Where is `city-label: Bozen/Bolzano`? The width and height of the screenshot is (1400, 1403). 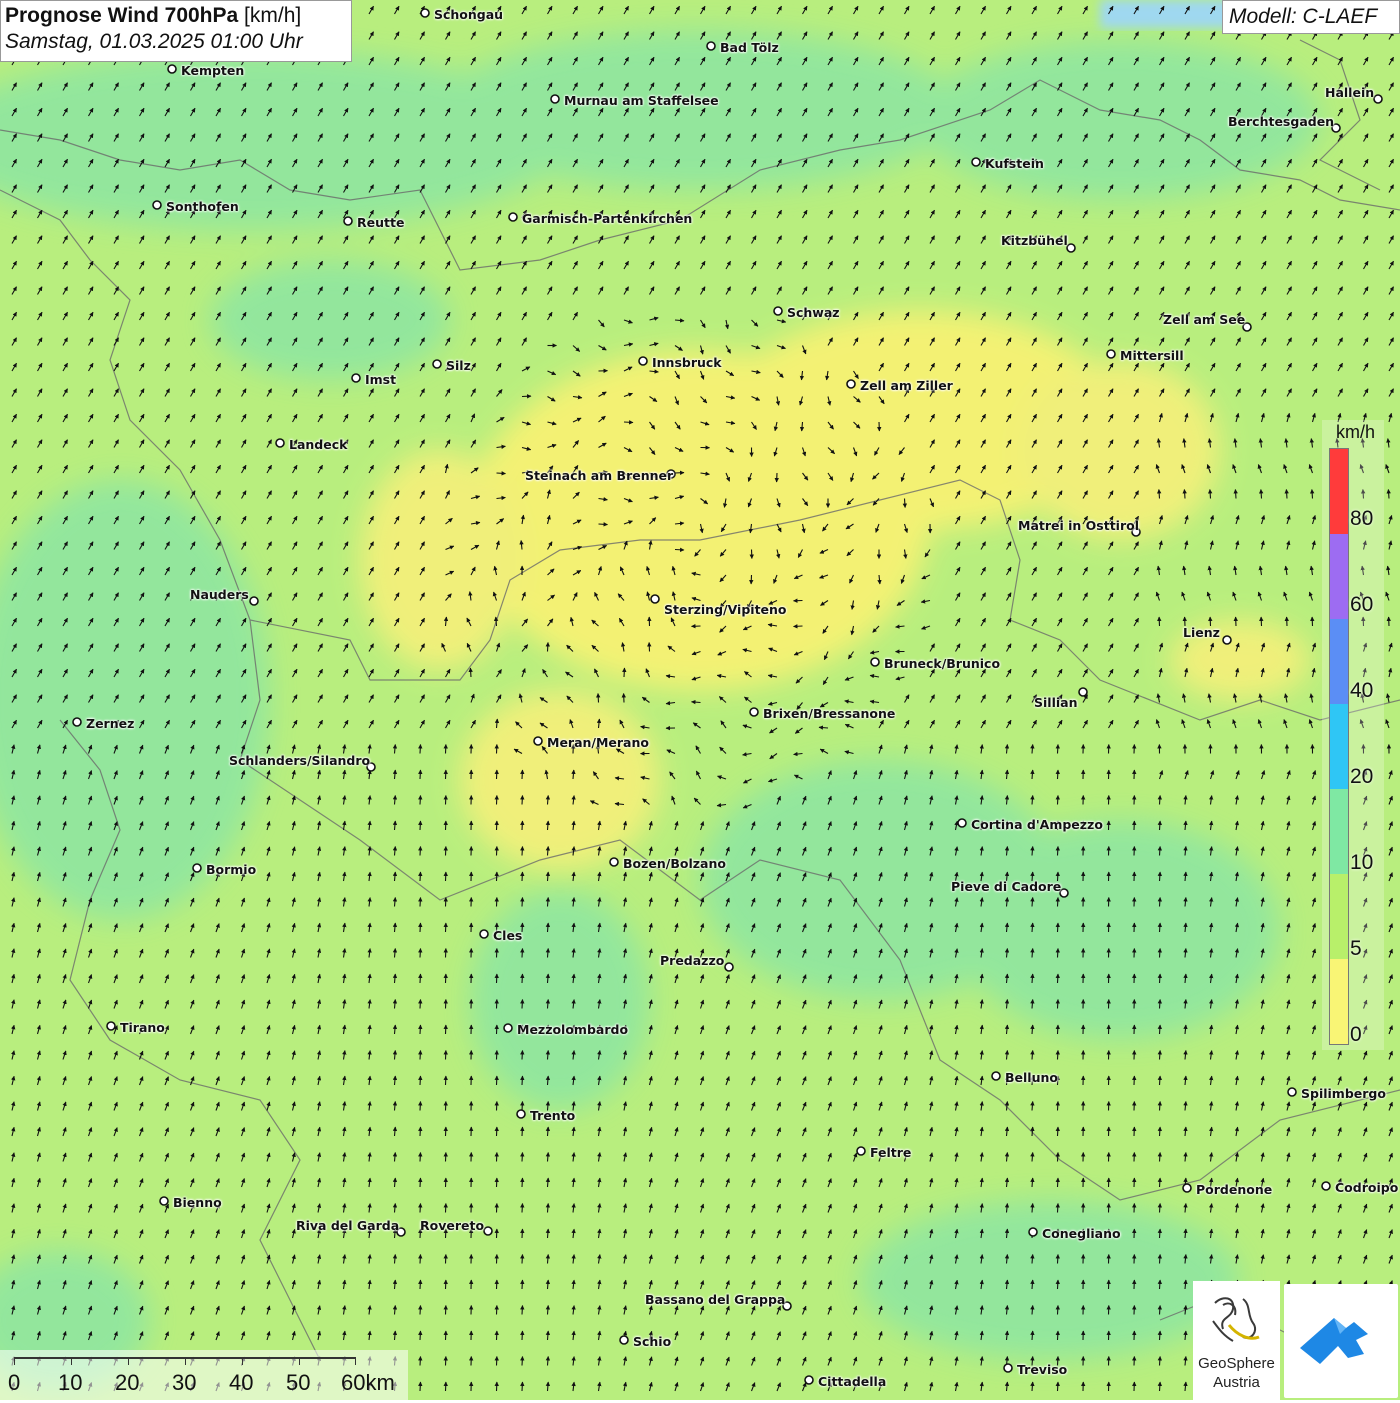 city-label: Bozen/Bolzano is located at coordinates (674, 863).